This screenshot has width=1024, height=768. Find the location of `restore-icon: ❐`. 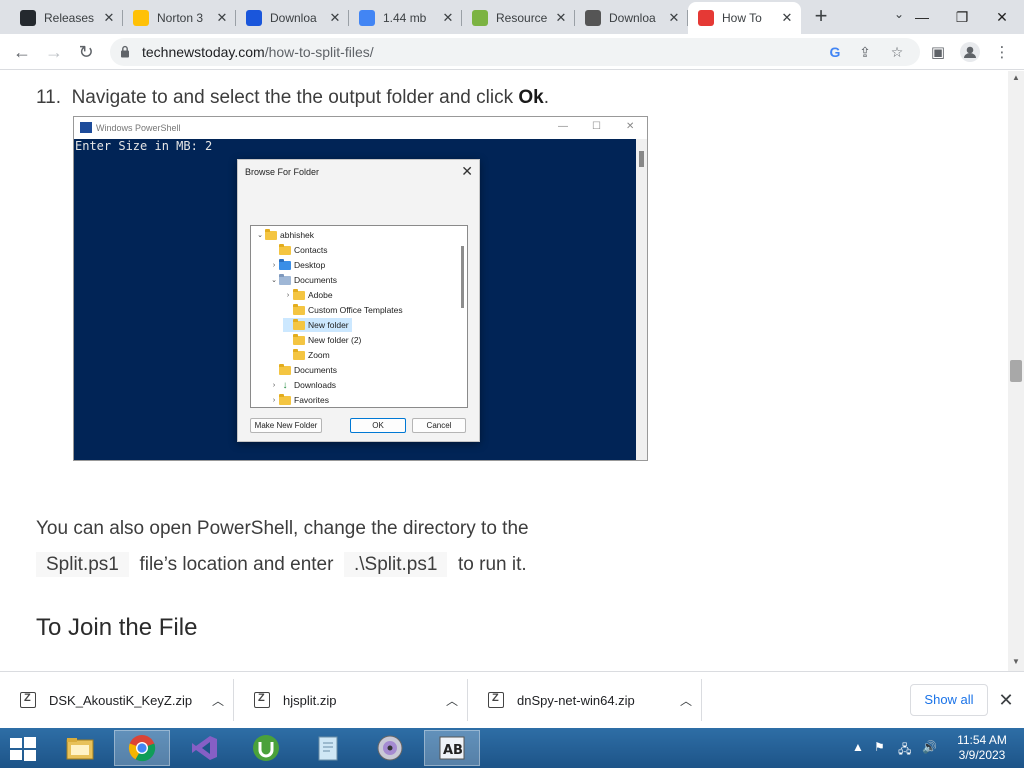

restore-icon: ❐ is located at coordinates (962, 17).